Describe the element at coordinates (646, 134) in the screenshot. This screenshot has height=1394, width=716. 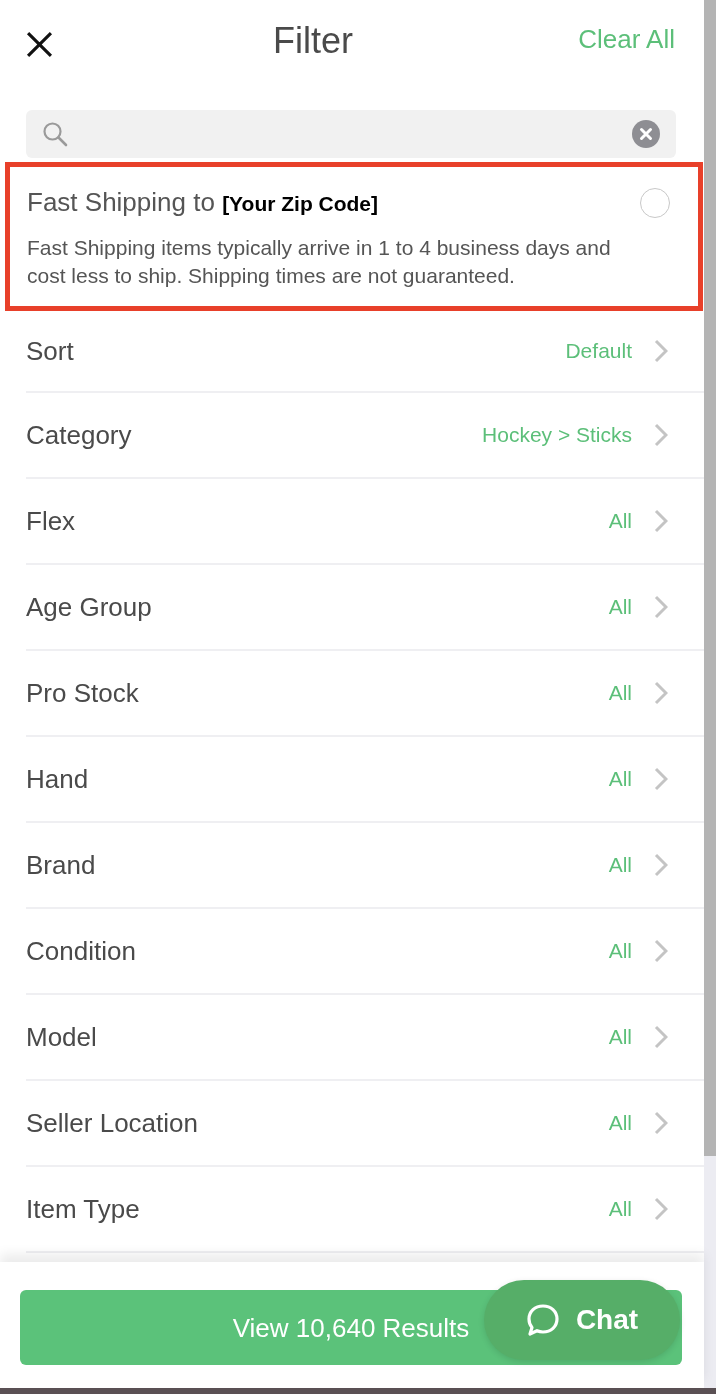
I see `clear-search-icon` at that location.